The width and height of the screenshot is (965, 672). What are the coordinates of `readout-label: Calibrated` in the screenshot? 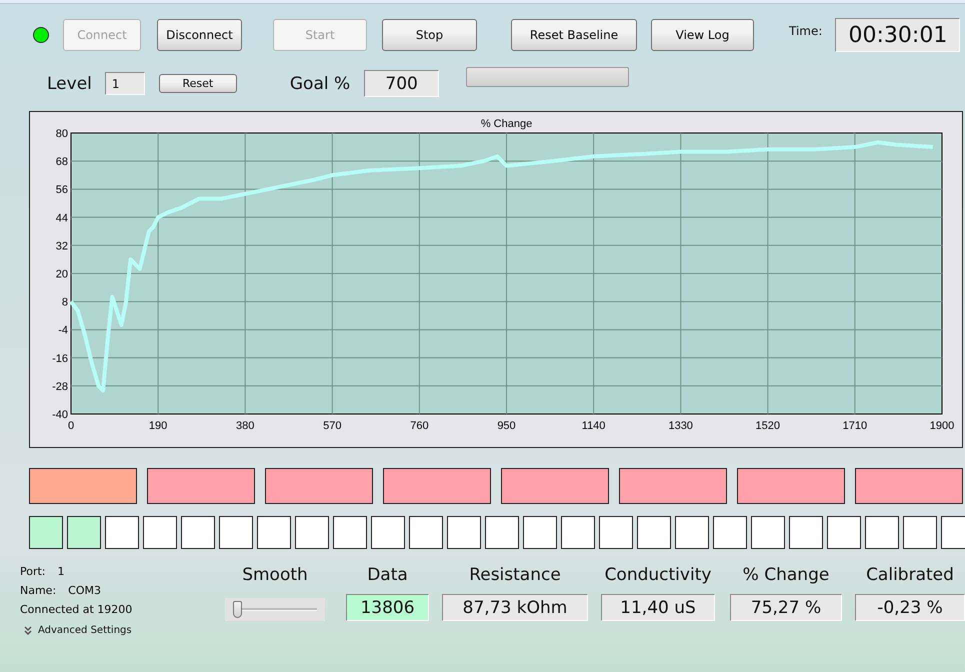 It's located at (910, 575).